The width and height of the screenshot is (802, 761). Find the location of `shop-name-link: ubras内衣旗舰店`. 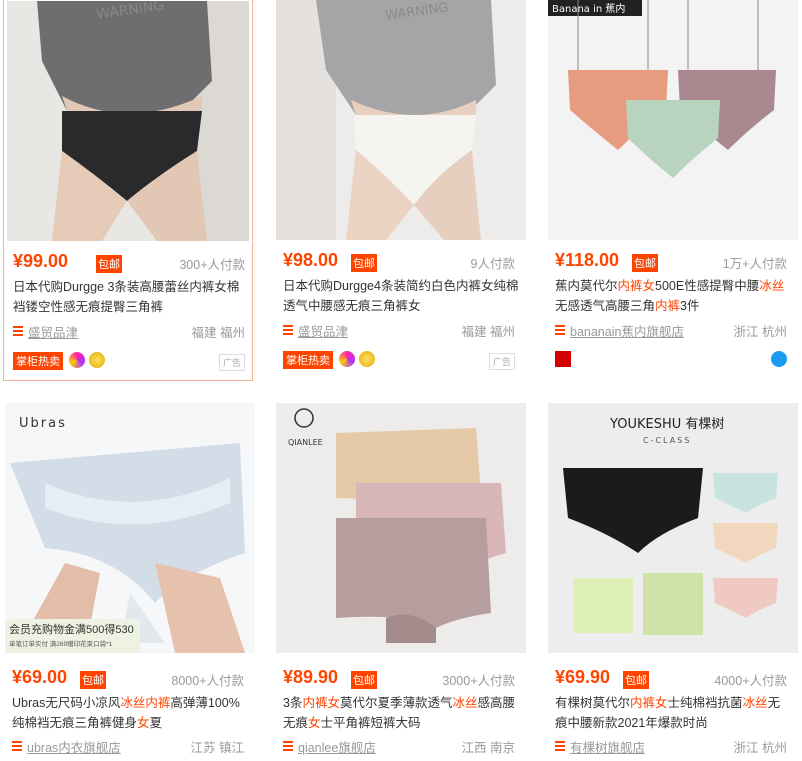

shop-name-link: ubras内衣旗舰店 is located at coordinates (74, 746).